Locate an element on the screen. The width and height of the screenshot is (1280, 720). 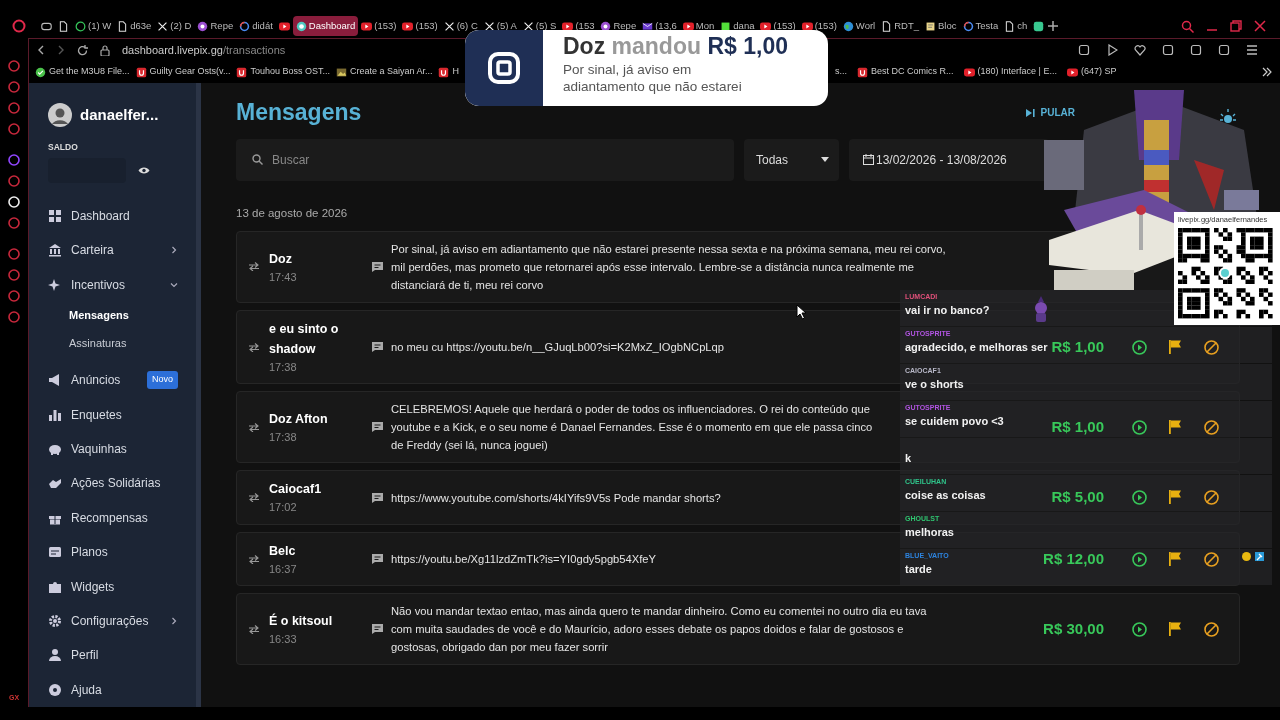
brightness-icon is located at coordinates (1228, 117).